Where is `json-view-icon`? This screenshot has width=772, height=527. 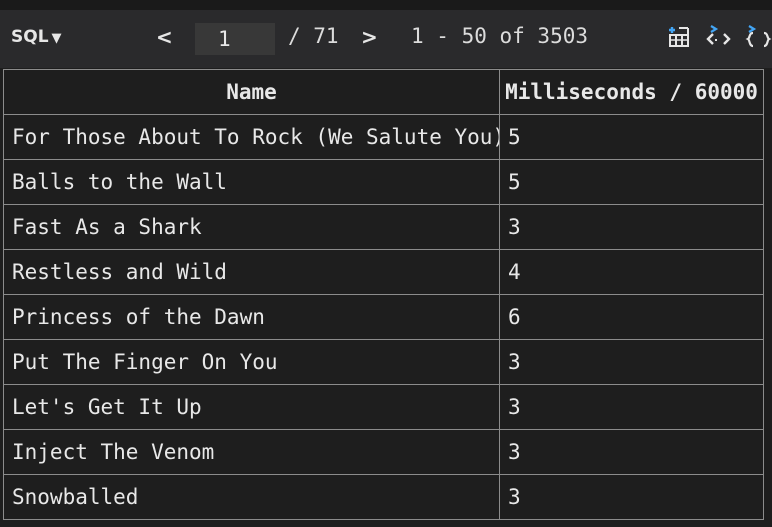 json-view-icon is located at coordinates (758, 39).